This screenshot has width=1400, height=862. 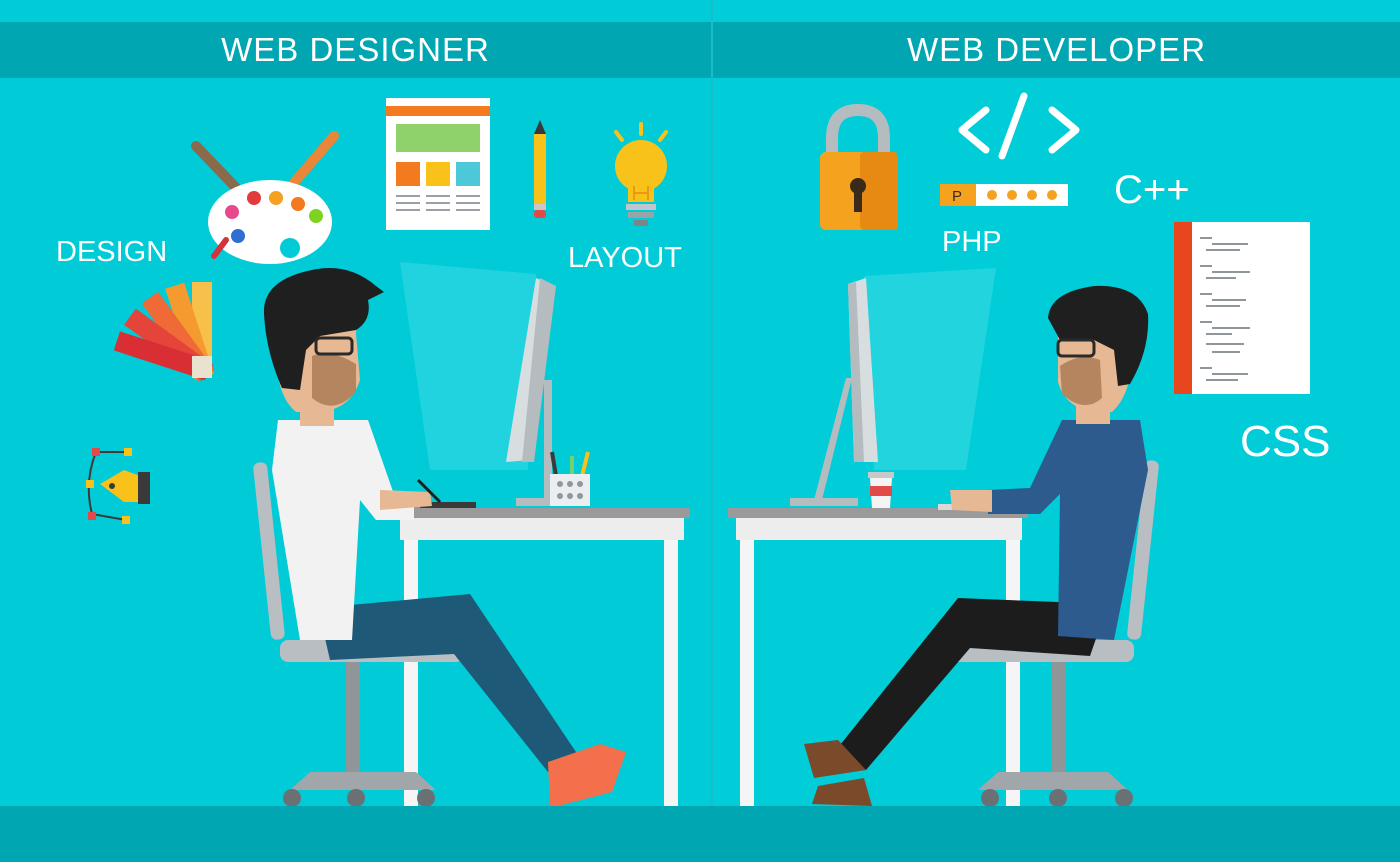 What do you see at coordinates (700, 834) in the screenshot?
I see `floor-band` at bounding box center [700, 834].